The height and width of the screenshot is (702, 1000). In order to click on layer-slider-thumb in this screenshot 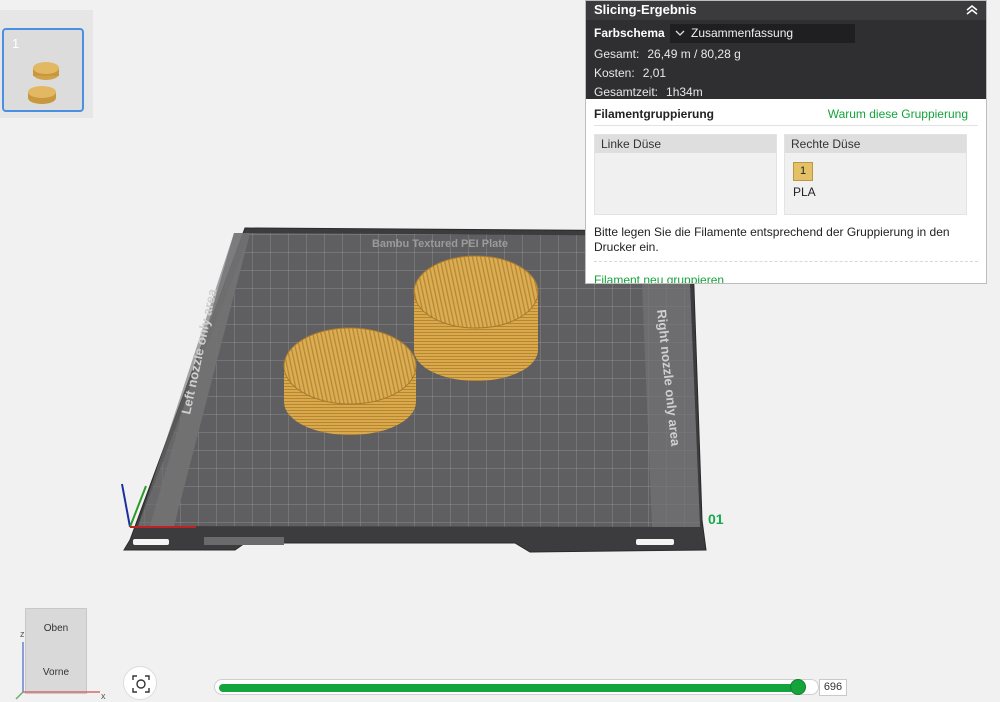, I will do `click(798, 687)`.